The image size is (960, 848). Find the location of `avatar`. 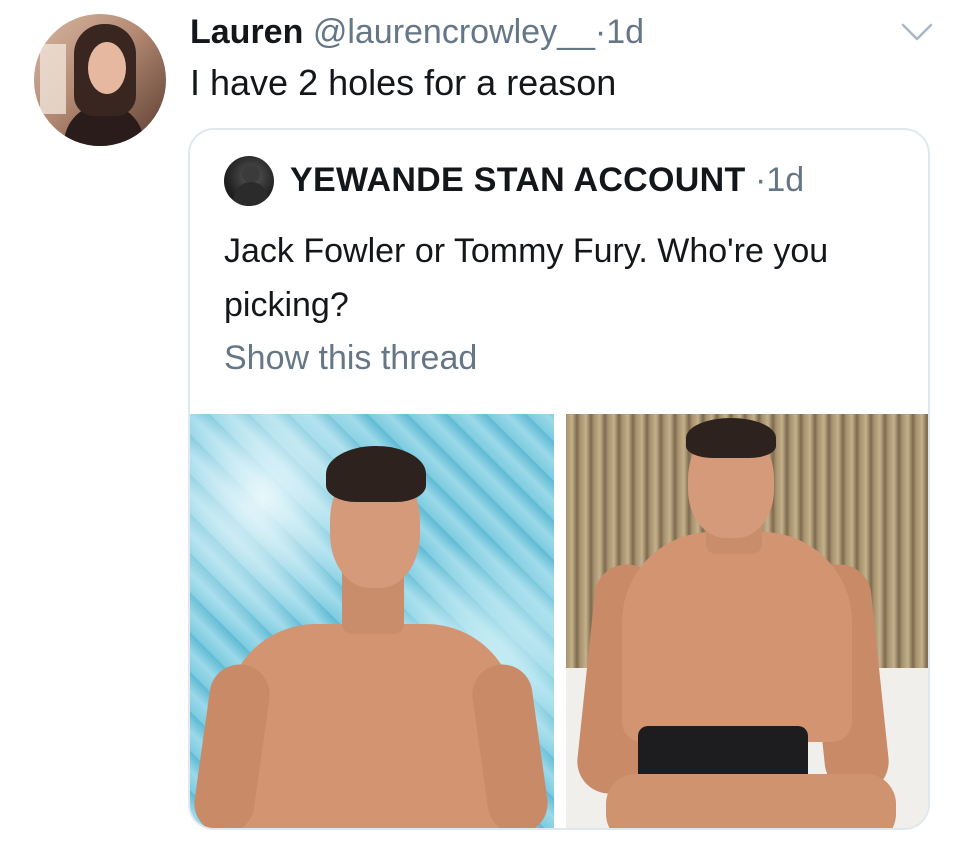

avatar is located at coordinates (100, 80).